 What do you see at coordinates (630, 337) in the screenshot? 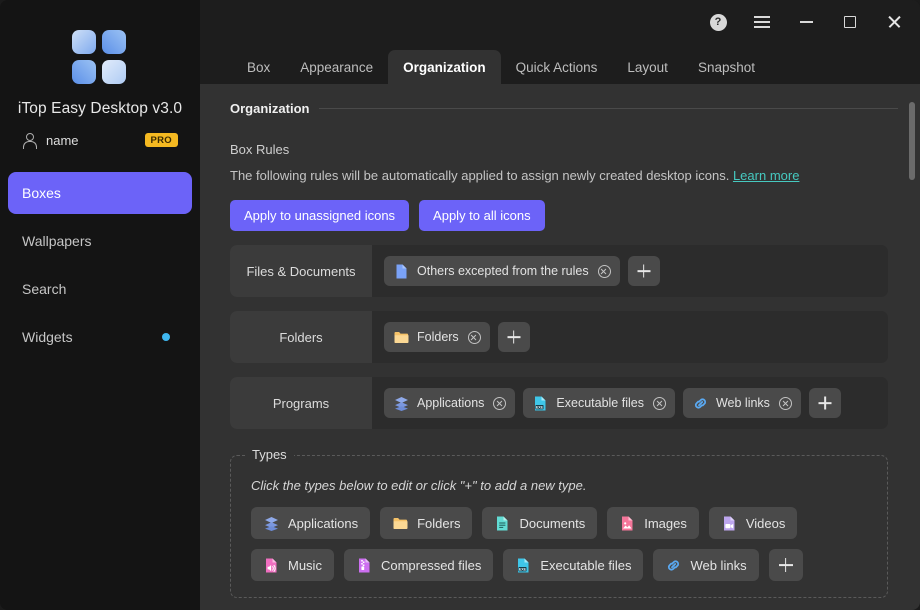
I see `rule-chip-list: Folders` at bounding box center [630, 337].